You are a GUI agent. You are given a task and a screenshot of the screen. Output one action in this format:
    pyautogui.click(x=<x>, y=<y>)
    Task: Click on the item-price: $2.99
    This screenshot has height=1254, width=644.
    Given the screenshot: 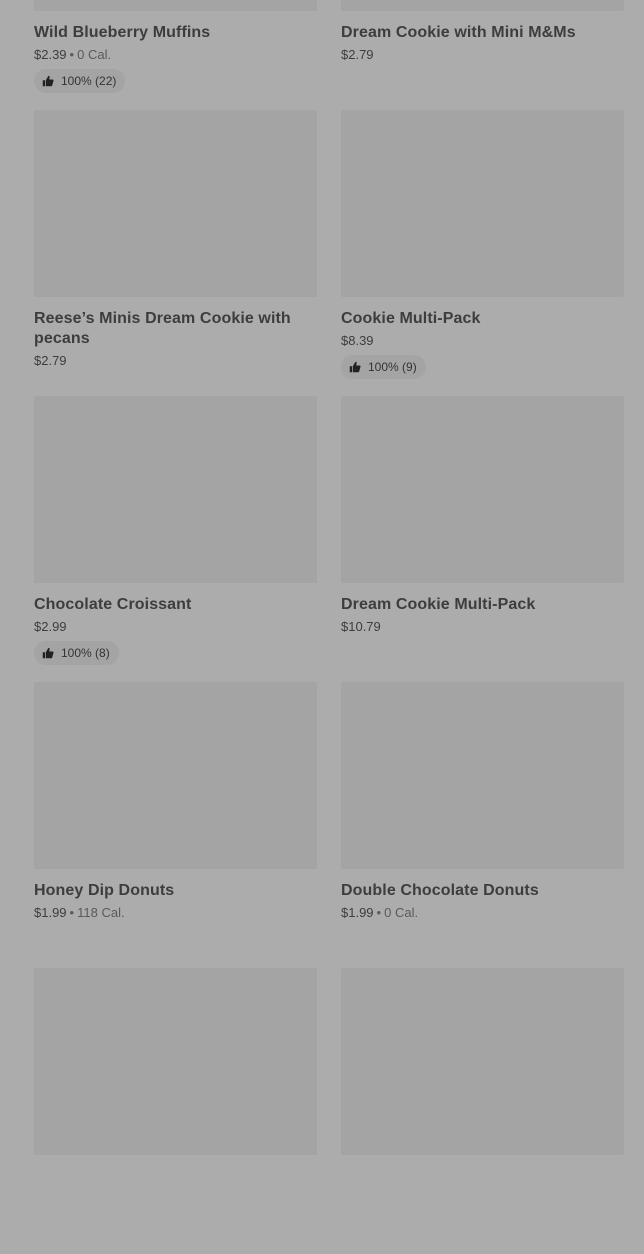 What is the action you would take?
    pyautogui.click(x=50, y=626)
    